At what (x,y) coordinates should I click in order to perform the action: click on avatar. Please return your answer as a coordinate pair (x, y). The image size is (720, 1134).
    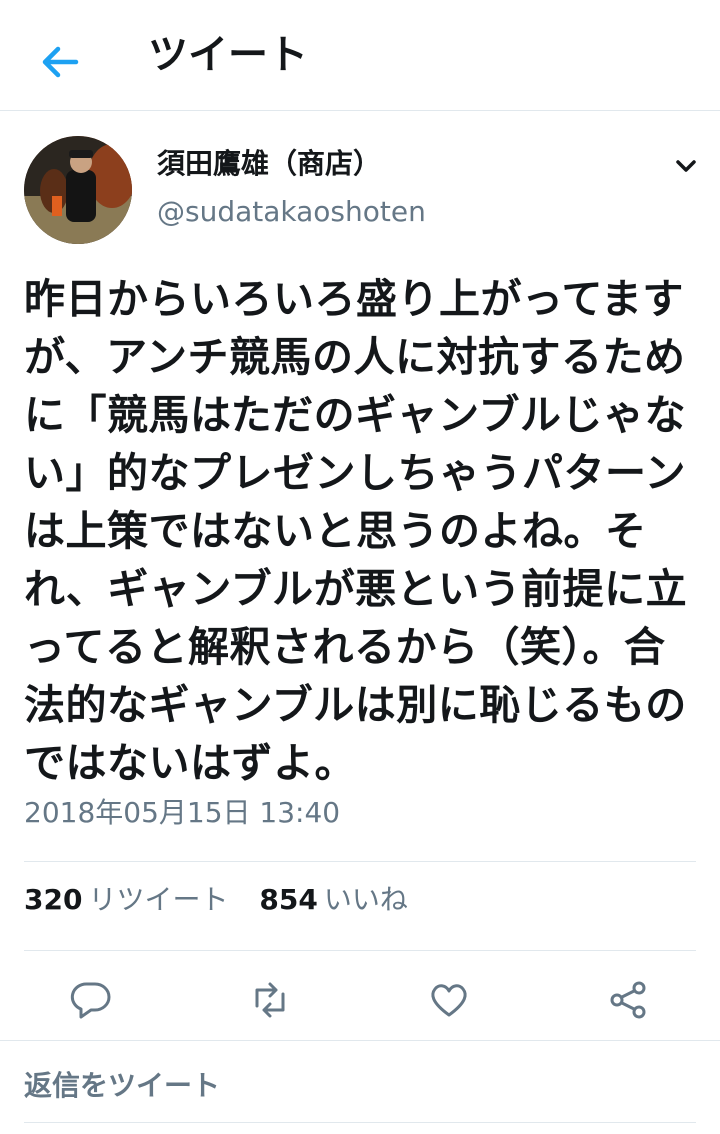
    Looking at the image, I should click on (78, 190).